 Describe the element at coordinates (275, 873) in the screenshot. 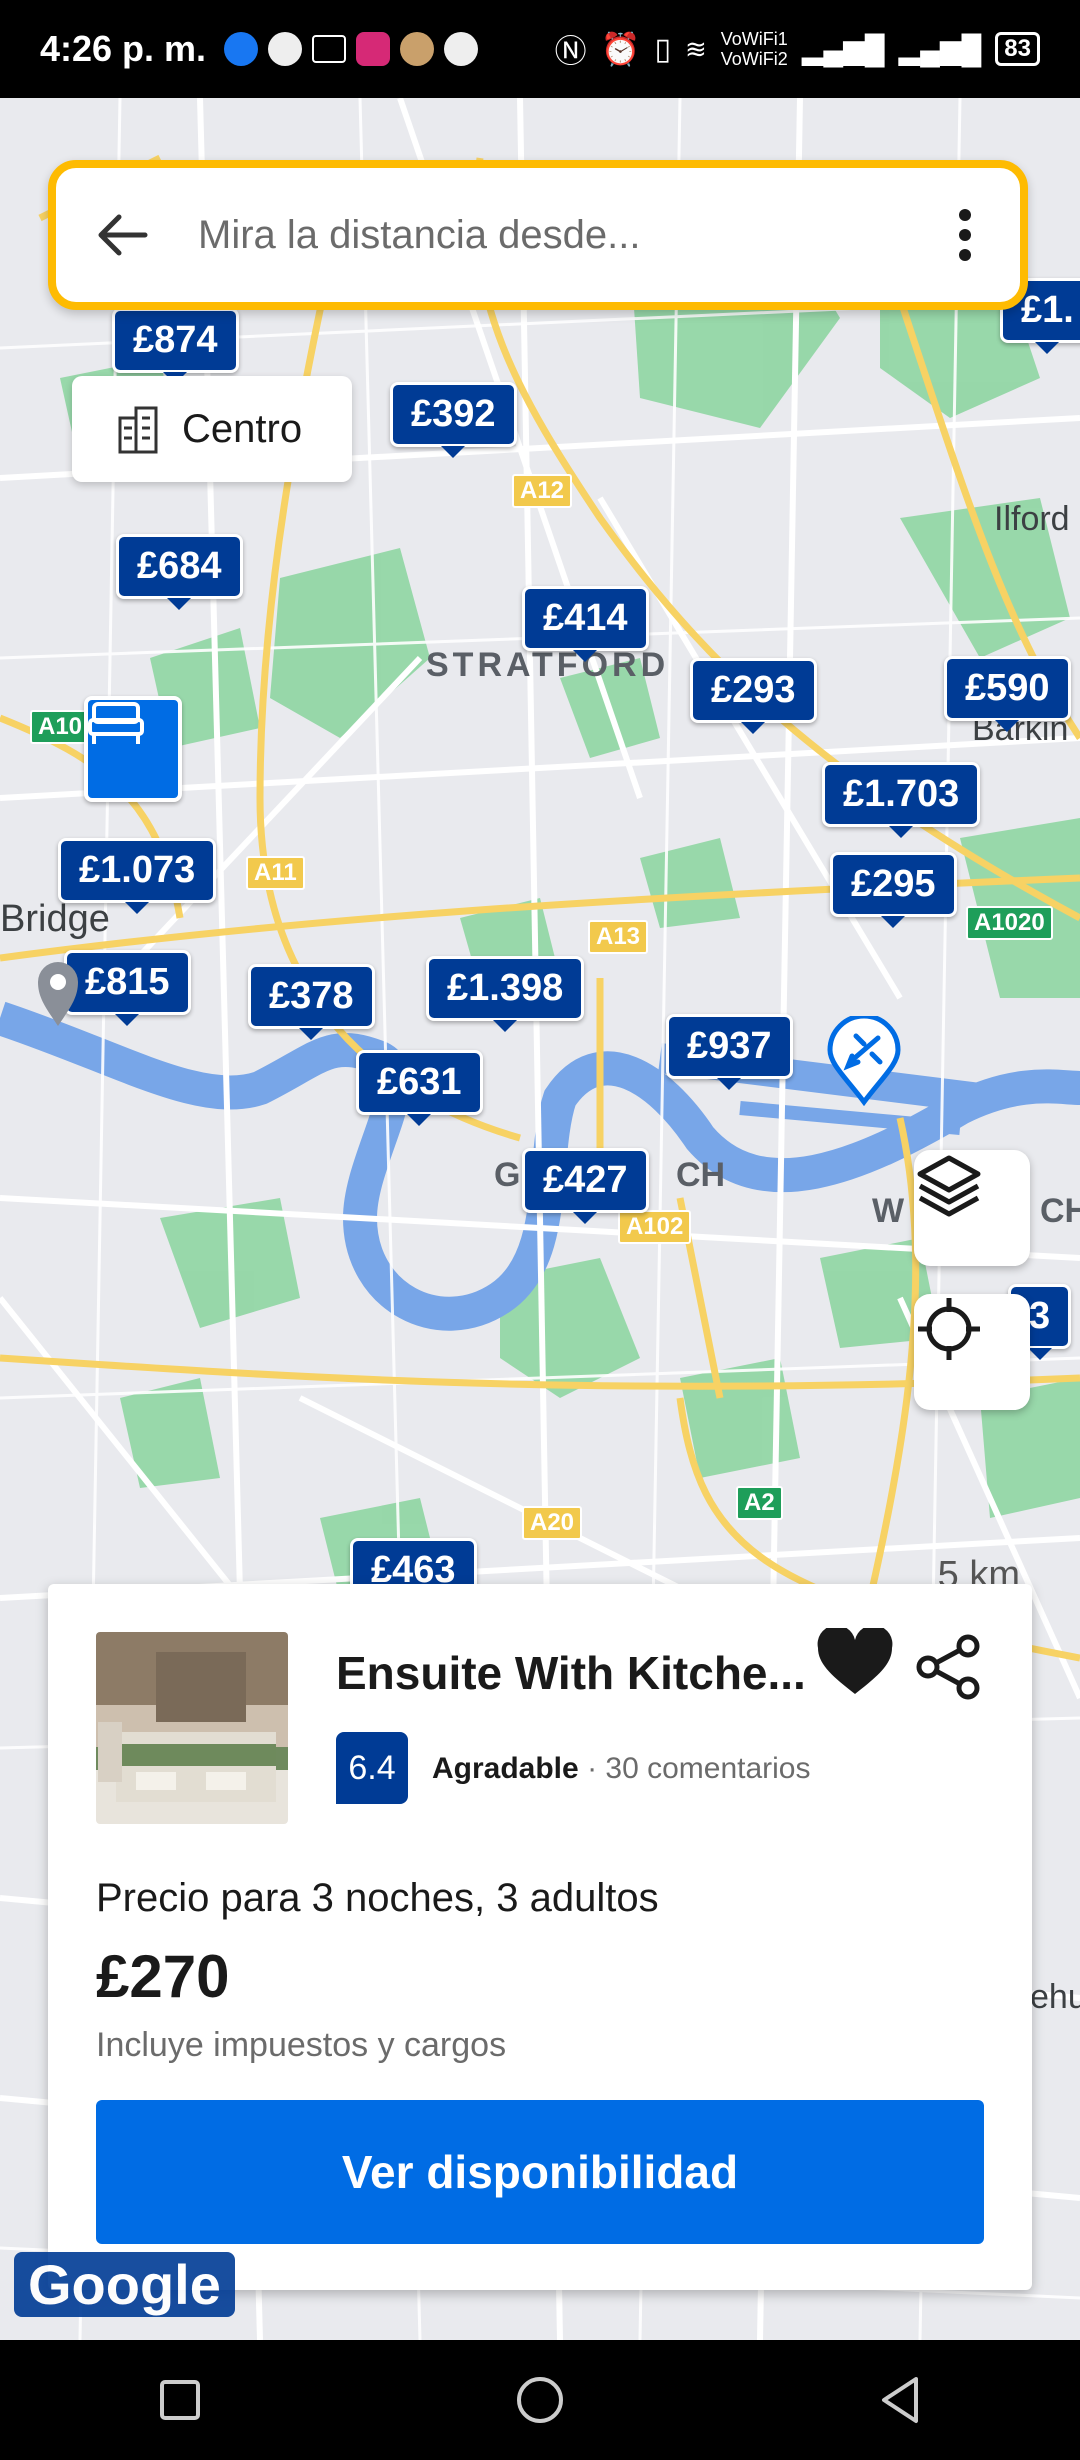

I see `road-tag-a11: A11` at that location.